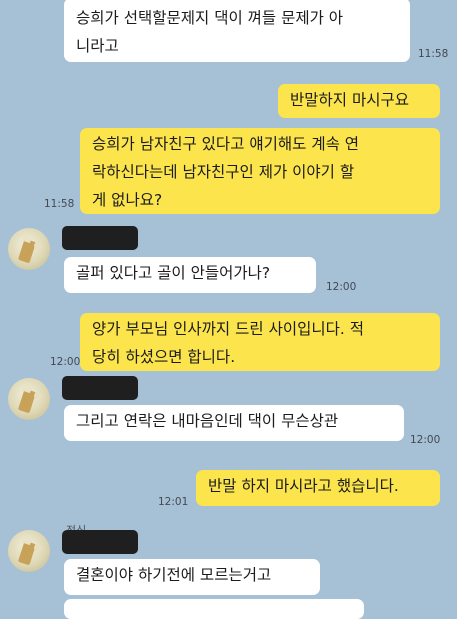 The image size is (457, 619). Describe the element at coordinates (192, 577) in the screenshot. I see `message-bubble-incoming: 결혼이야 하기전에 모르는거고` at that location.